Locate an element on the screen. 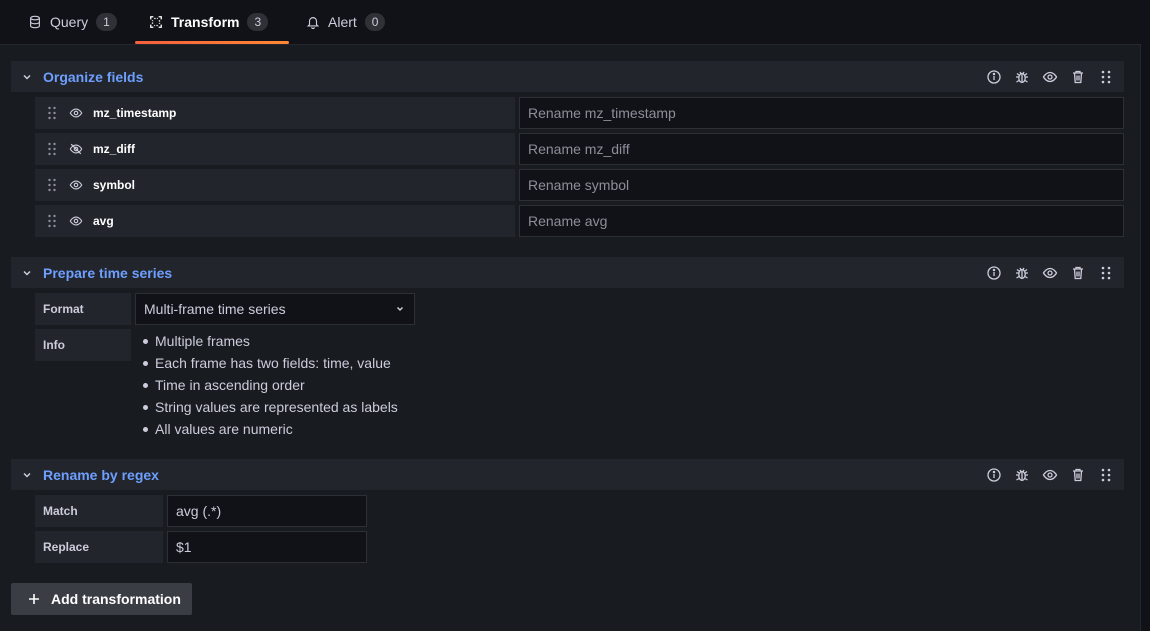 This screenshot has height=631, width=1150. format-select-value: Multi-frame time series is located at coordinates (215, 309).